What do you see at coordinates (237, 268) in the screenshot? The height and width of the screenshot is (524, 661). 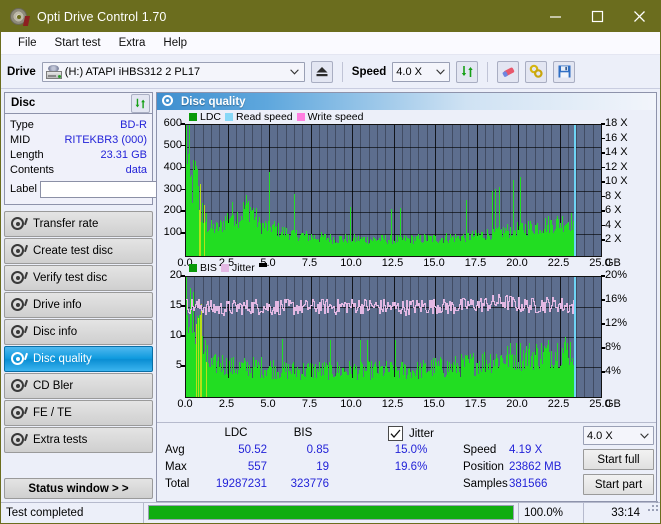 I see `legend-jitter: Jitter` at bounding box center [237, 268].